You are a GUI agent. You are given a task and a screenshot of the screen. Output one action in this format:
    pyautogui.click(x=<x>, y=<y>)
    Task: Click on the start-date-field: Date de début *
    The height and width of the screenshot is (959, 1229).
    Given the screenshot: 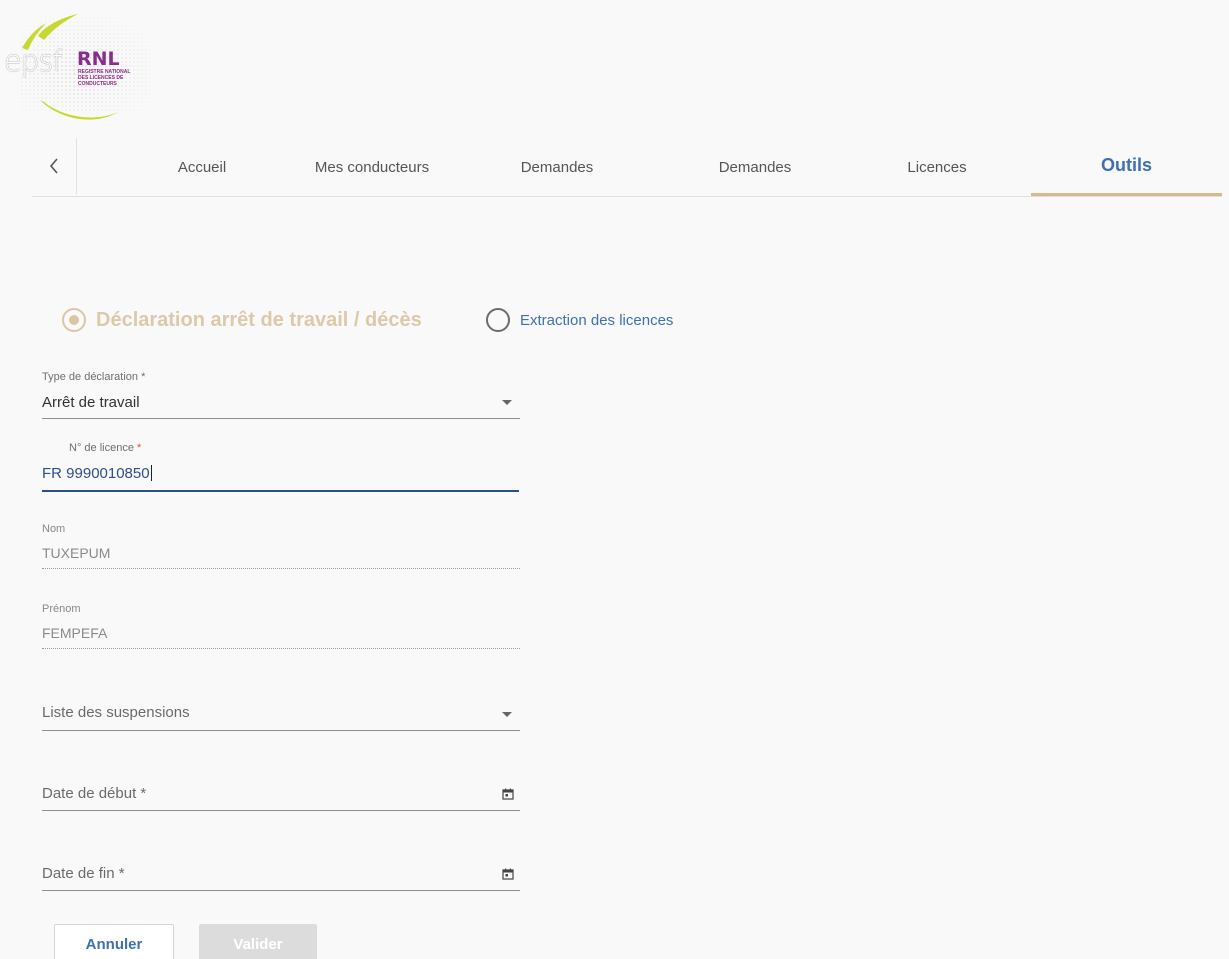 What is the action you would take?
    pyautogui.click(x=281, y=799)
    